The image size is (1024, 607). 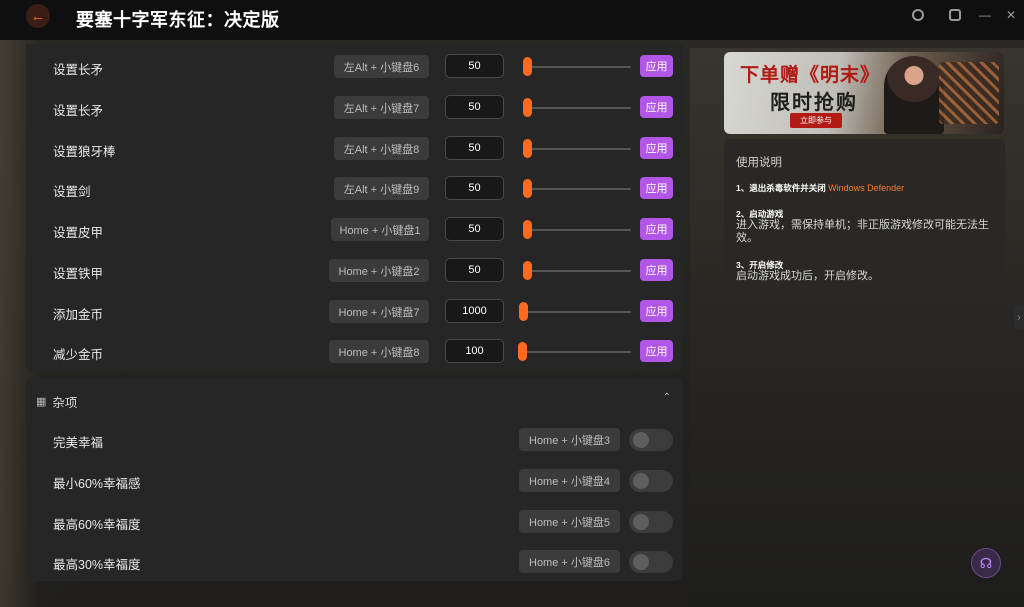 What do you see at coordinates (474, 351) in the screenshot?
I see `value-input: 100` at bounding box center [474, 351].